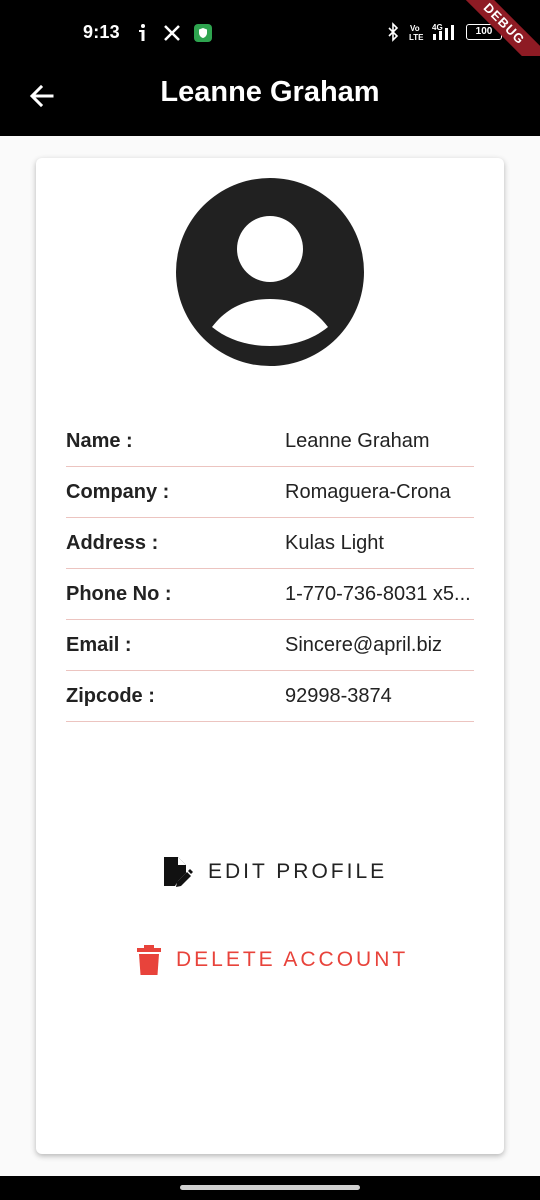 The height and width of the screenshot is (1200, 540). What do you see at coordinates (393, 32) in the screenshot?
I see `bluetooth-icon` at bounding box center [393, 32].